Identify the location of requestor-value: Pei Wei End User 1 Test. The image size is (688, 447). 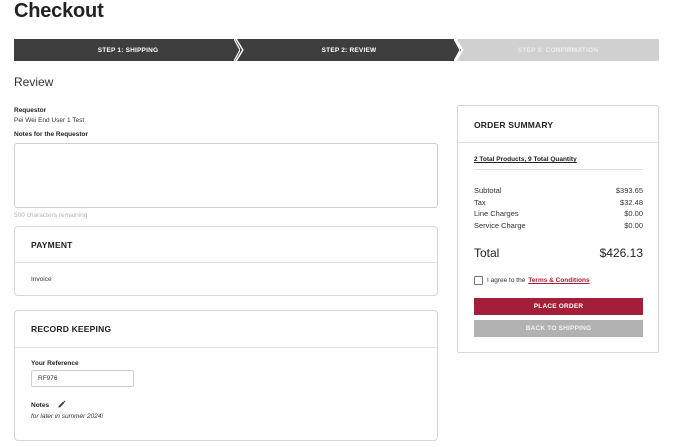
(49, 120).